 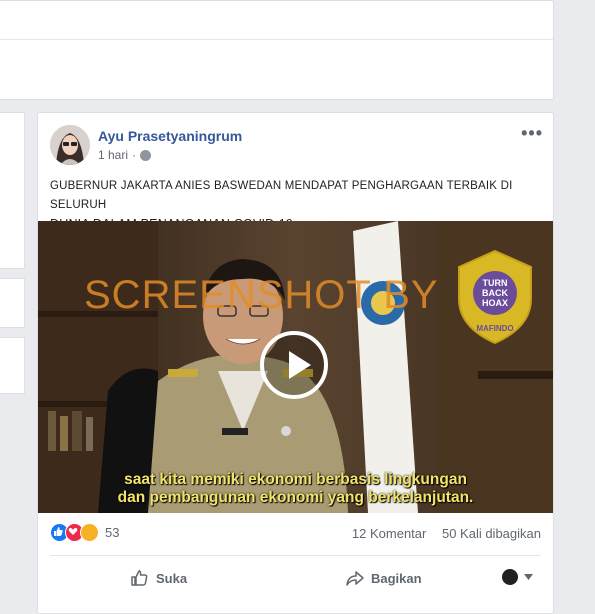 I want to click on globe-icon, so click(x=146, y=155).